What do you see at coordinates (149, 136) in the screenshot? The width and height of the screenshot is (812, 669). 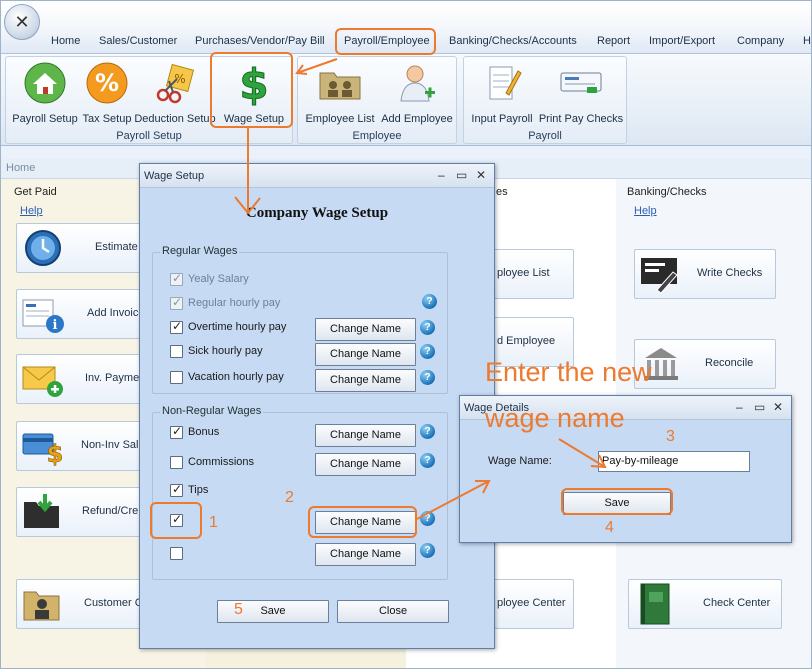 I see `ribbon-group-label: Payroll Setup` at bounding box center [149, 136].